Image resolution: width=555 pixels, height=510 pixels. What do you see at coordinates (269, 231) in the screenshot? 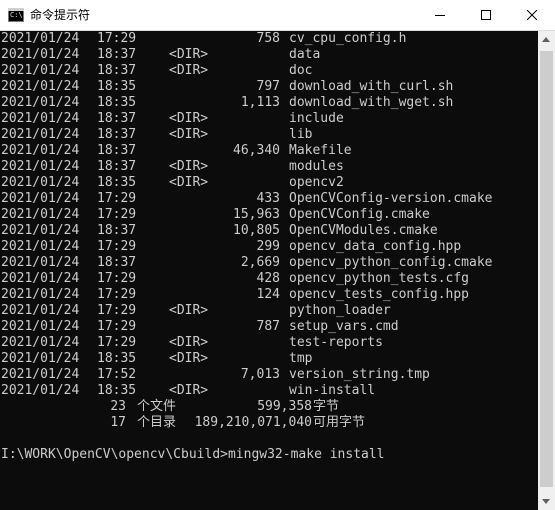
I see `listing-row: 2021/01/24 18:37 10,805 OpenCVModules.cmake` at bounding box center [269, 231].